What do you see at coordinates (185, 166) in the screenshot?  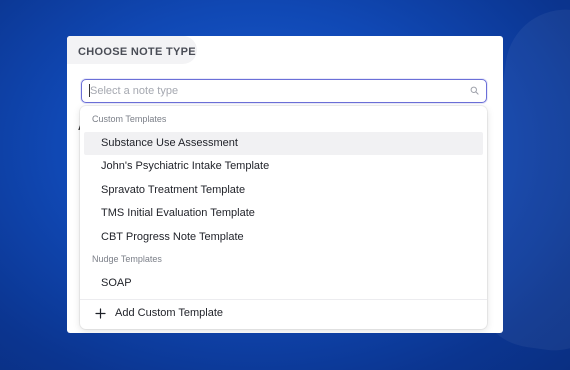 I see `option-label: John's Psychiatric Intake Template` at bounding box center [185, 166].